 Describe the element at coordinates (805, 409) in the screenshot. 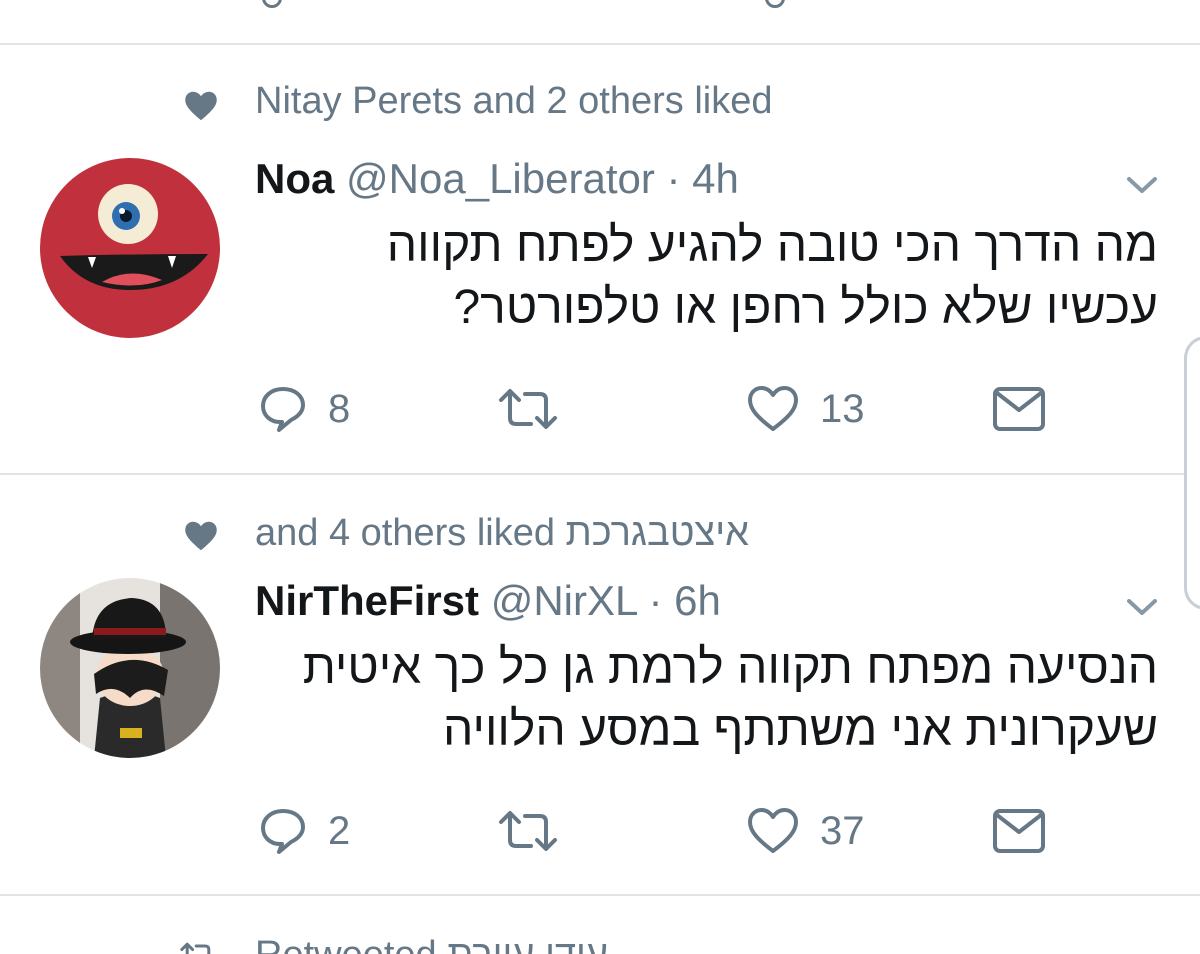

I see `like-button: 13` at that location.